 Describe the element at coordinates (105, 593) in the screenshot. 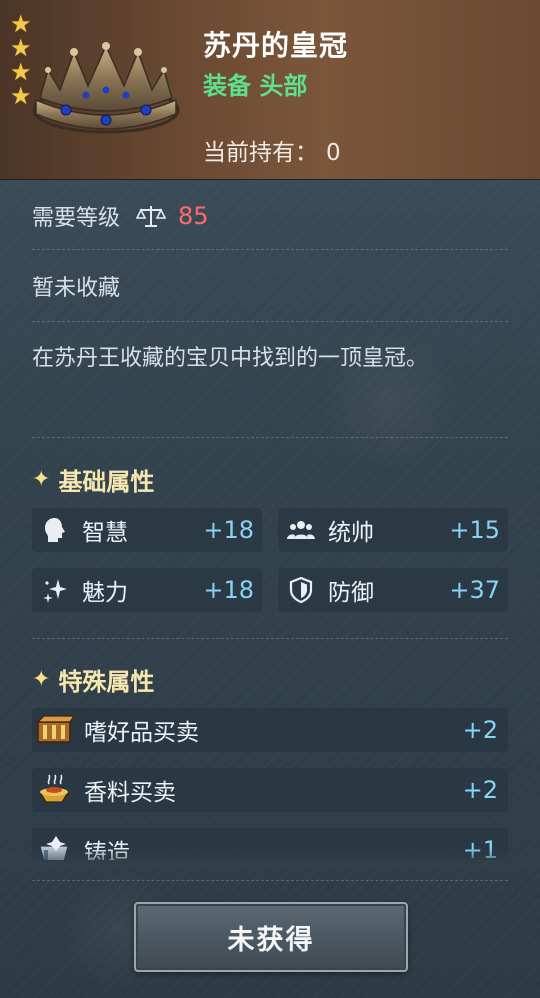

I see `stat-name: 魅力` at that location.